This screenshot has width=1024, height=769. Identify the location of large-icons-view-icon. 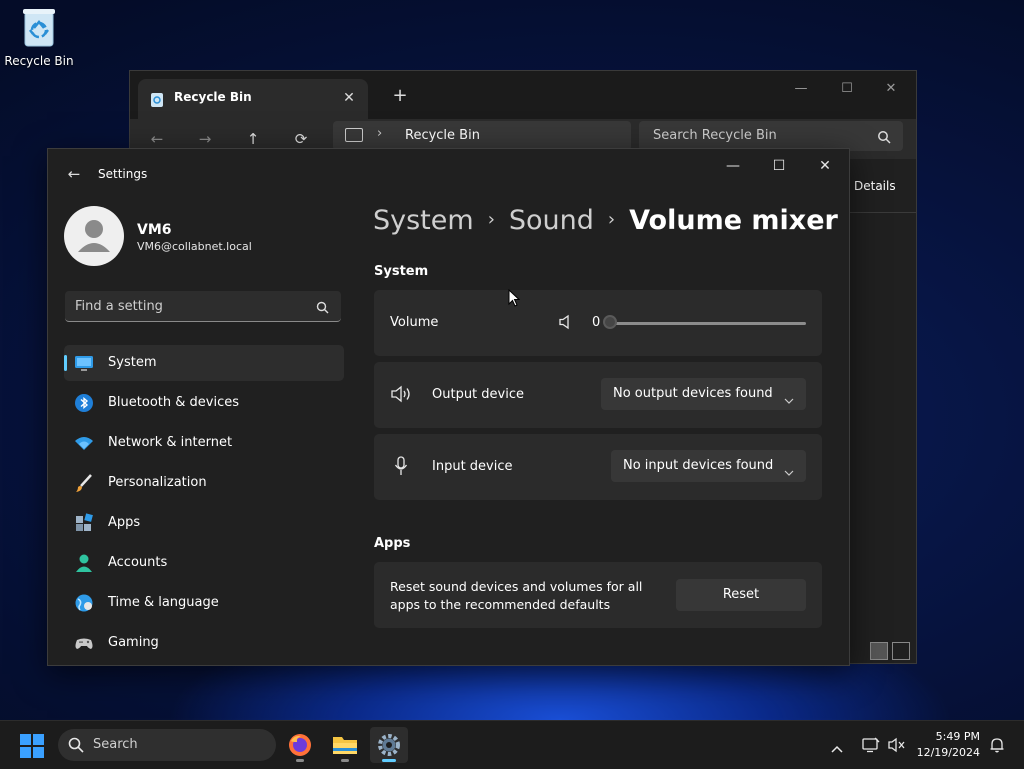
(901, 651).